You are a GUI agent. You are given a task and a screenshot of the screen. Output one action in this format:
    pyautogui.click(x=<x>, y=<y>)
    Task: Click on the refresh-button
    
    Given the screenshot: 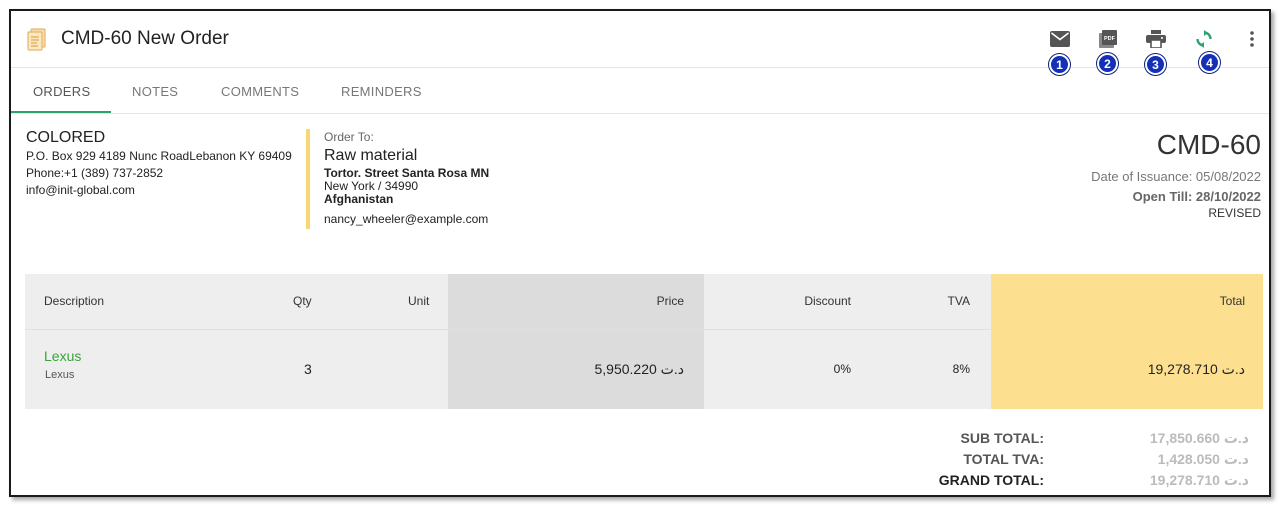 What is the action you would take?
    pyautogui.click(x=1204, y=39)
    